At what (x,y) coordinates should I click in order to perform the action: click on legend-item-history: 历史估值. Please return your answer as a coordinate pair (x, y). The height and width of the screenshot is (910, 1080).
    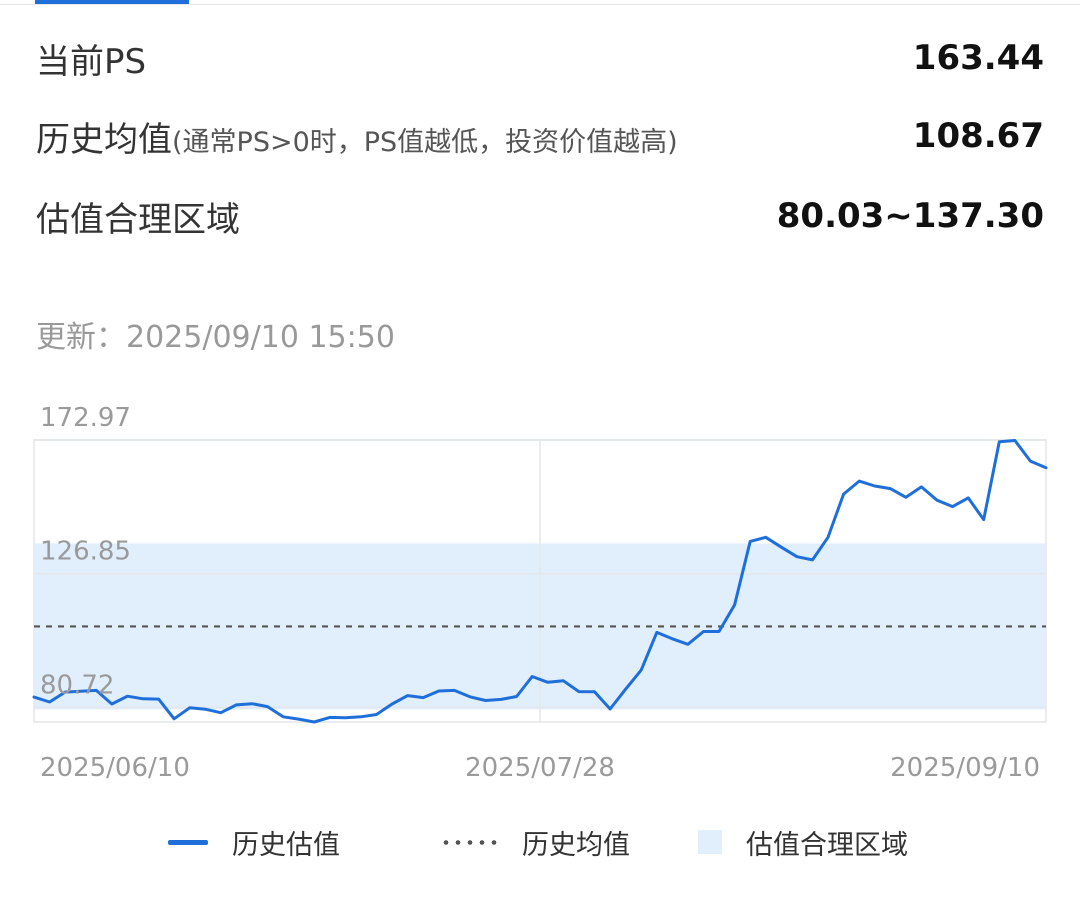
    Looking at the image, I should click on (254, 842).